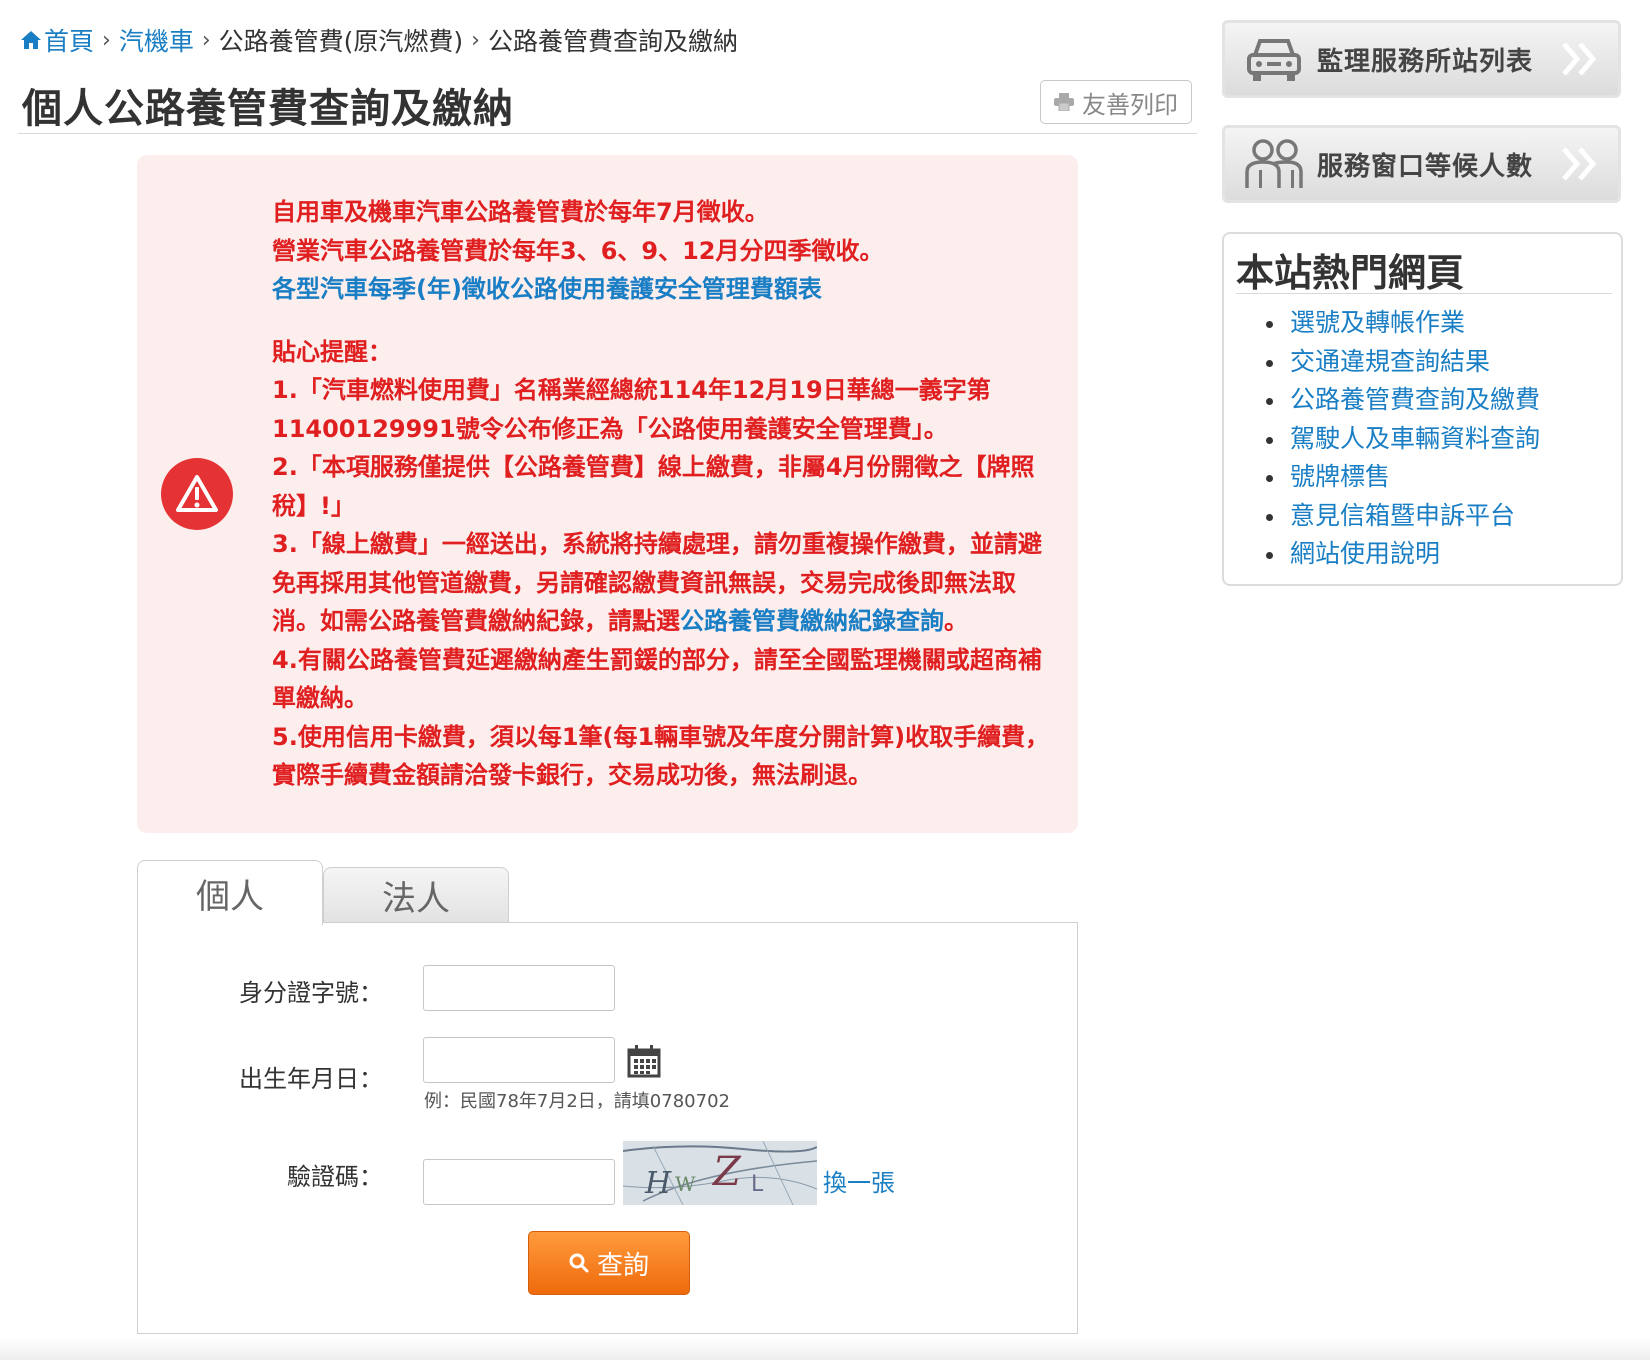 Image resolution: width=1650 pixels, height=1360 pixels. I want to click on queue-count-button: 服務窗口等候人數, so click(1421, 164).